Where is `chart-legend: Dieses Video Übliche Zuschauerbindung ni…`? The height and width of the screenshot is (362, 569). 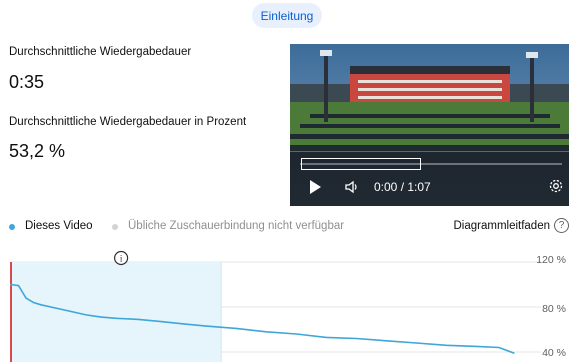
chart-legend: Dieses Video Übliche Zuschauerbindung ni… is located at coordinates (284, 228).